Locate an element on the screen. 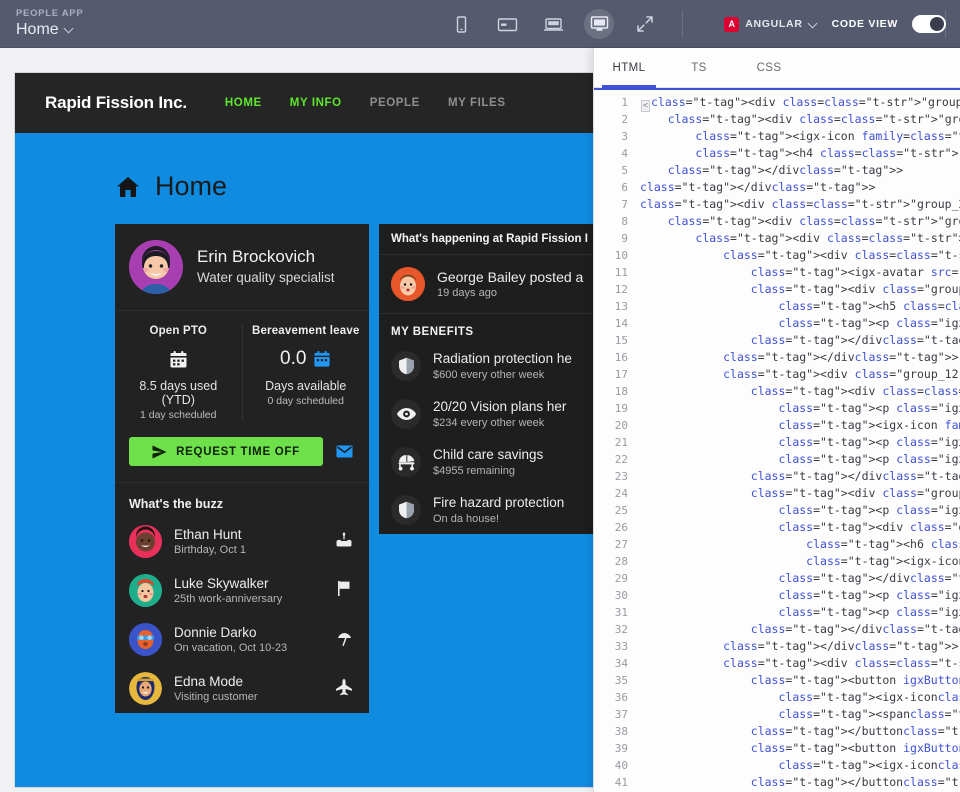 The width and height of the screenshot is (960, 792). benefit-item: Child care savings $4955 remaining is located at coordinates (486, 462).